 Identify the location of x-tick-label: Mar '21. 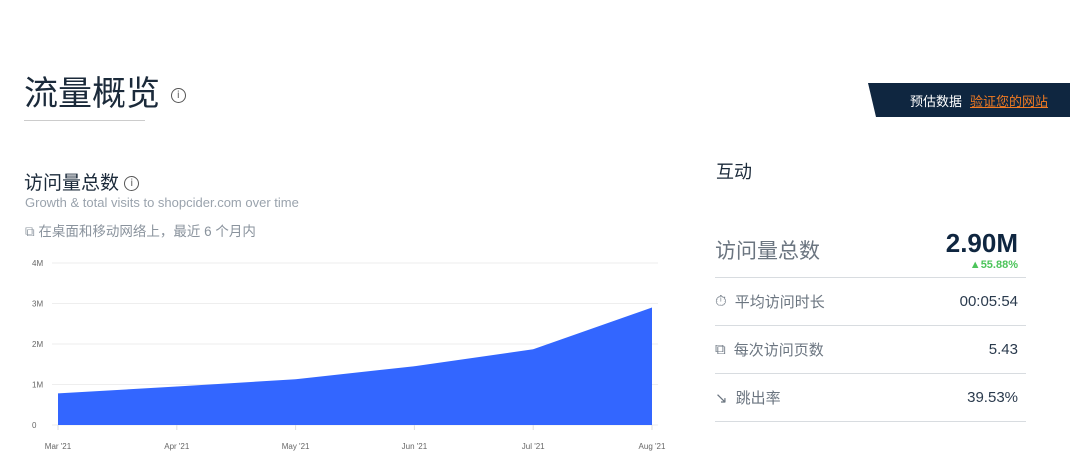
(58, 446).